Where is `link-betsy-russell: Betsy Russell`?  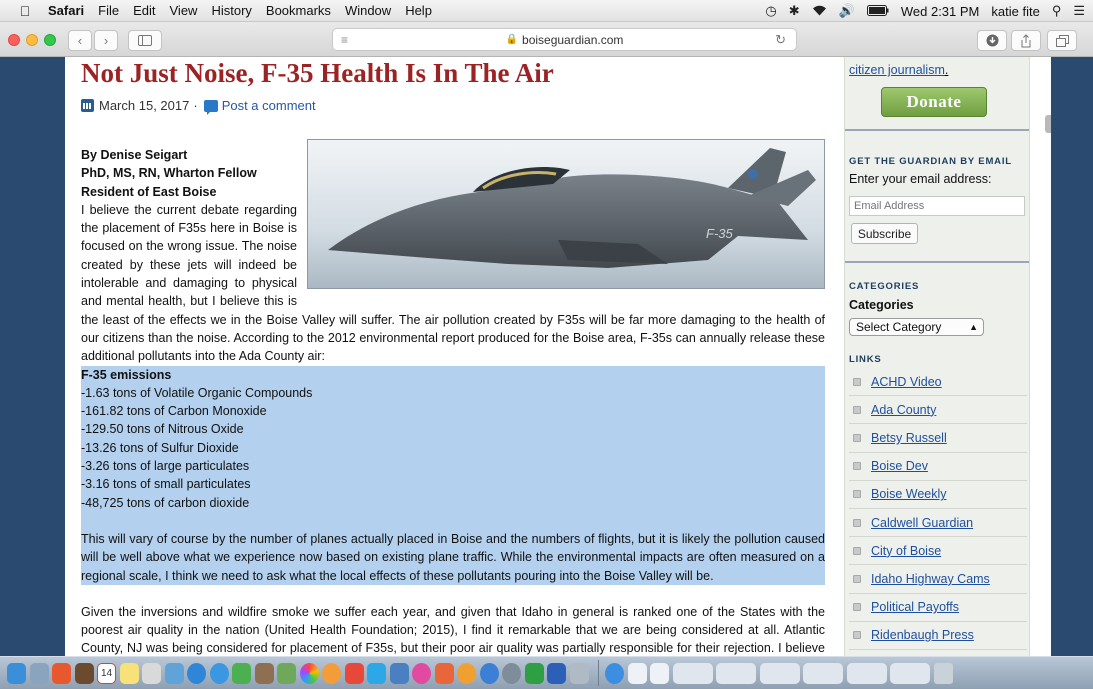 link-betsy-russell: Betsy Russell is located at coordinates (909, 438).